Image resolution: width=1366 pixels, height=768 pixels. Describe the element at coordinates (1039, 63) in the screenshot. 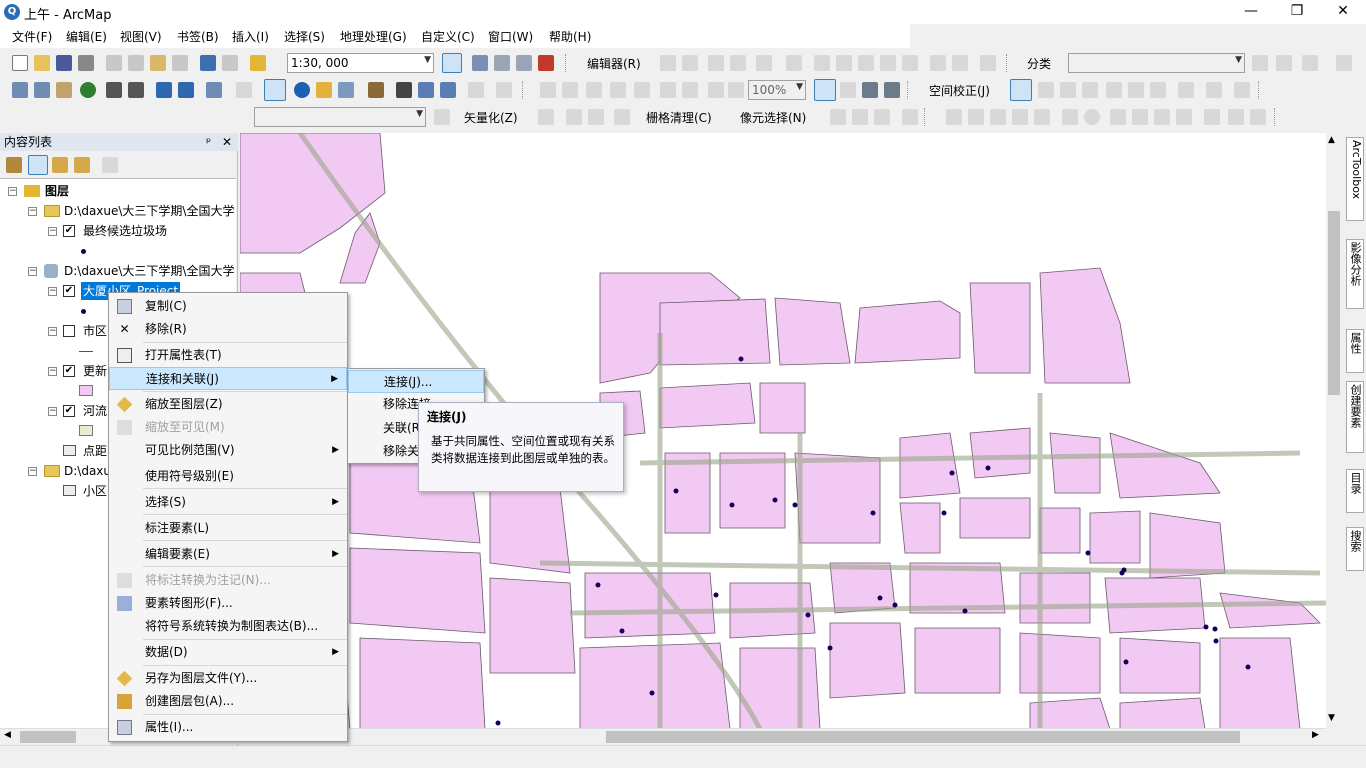

I see `classify-menu: 分类` at that location.